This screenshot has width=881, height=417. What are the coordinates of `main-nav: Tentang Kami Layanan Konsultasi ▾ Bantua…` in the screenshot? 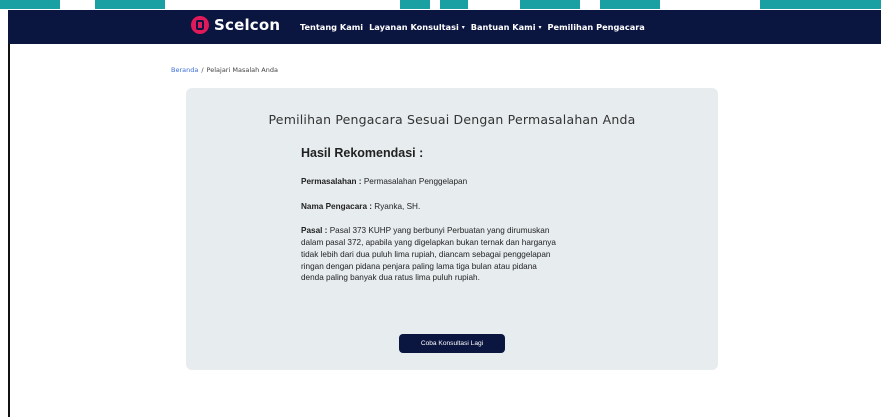 It's located at (472, 27).